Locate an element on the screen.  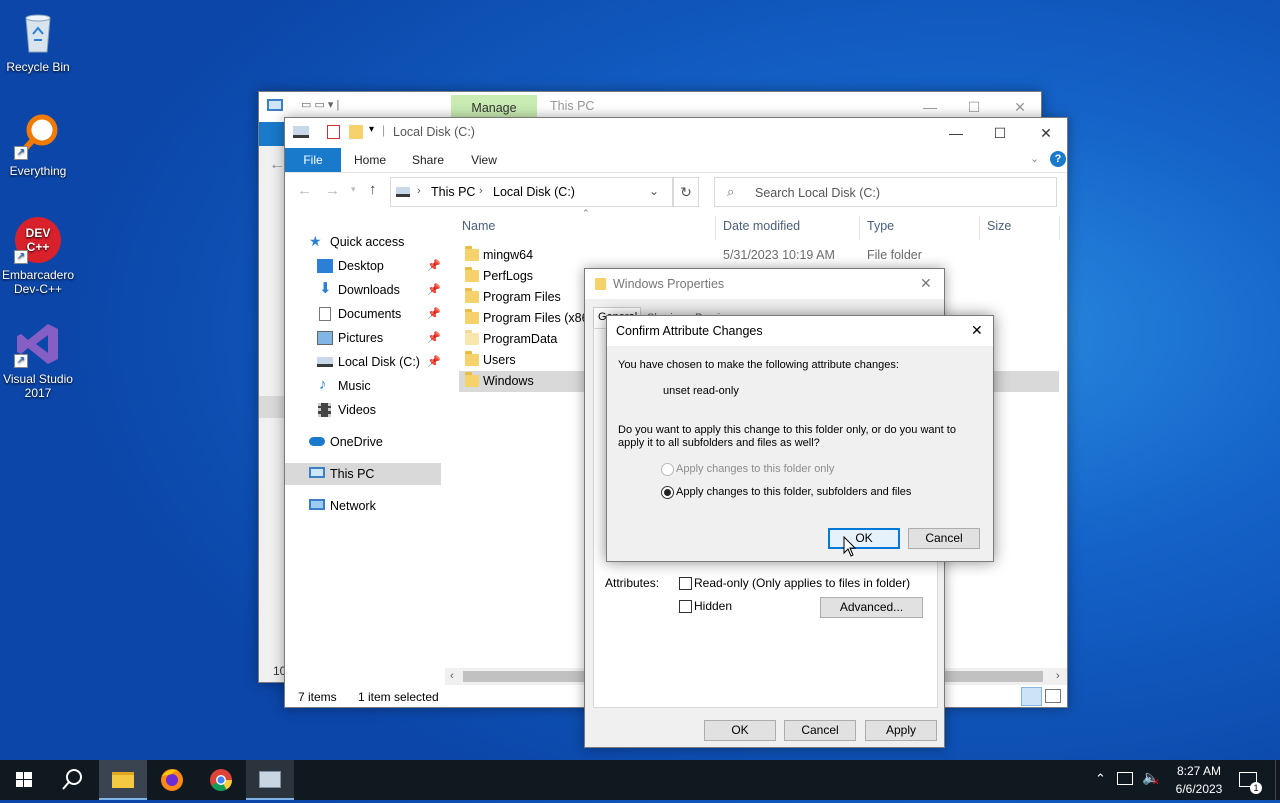
maximize-button: ☐ is located at coordinates (1000, 133).